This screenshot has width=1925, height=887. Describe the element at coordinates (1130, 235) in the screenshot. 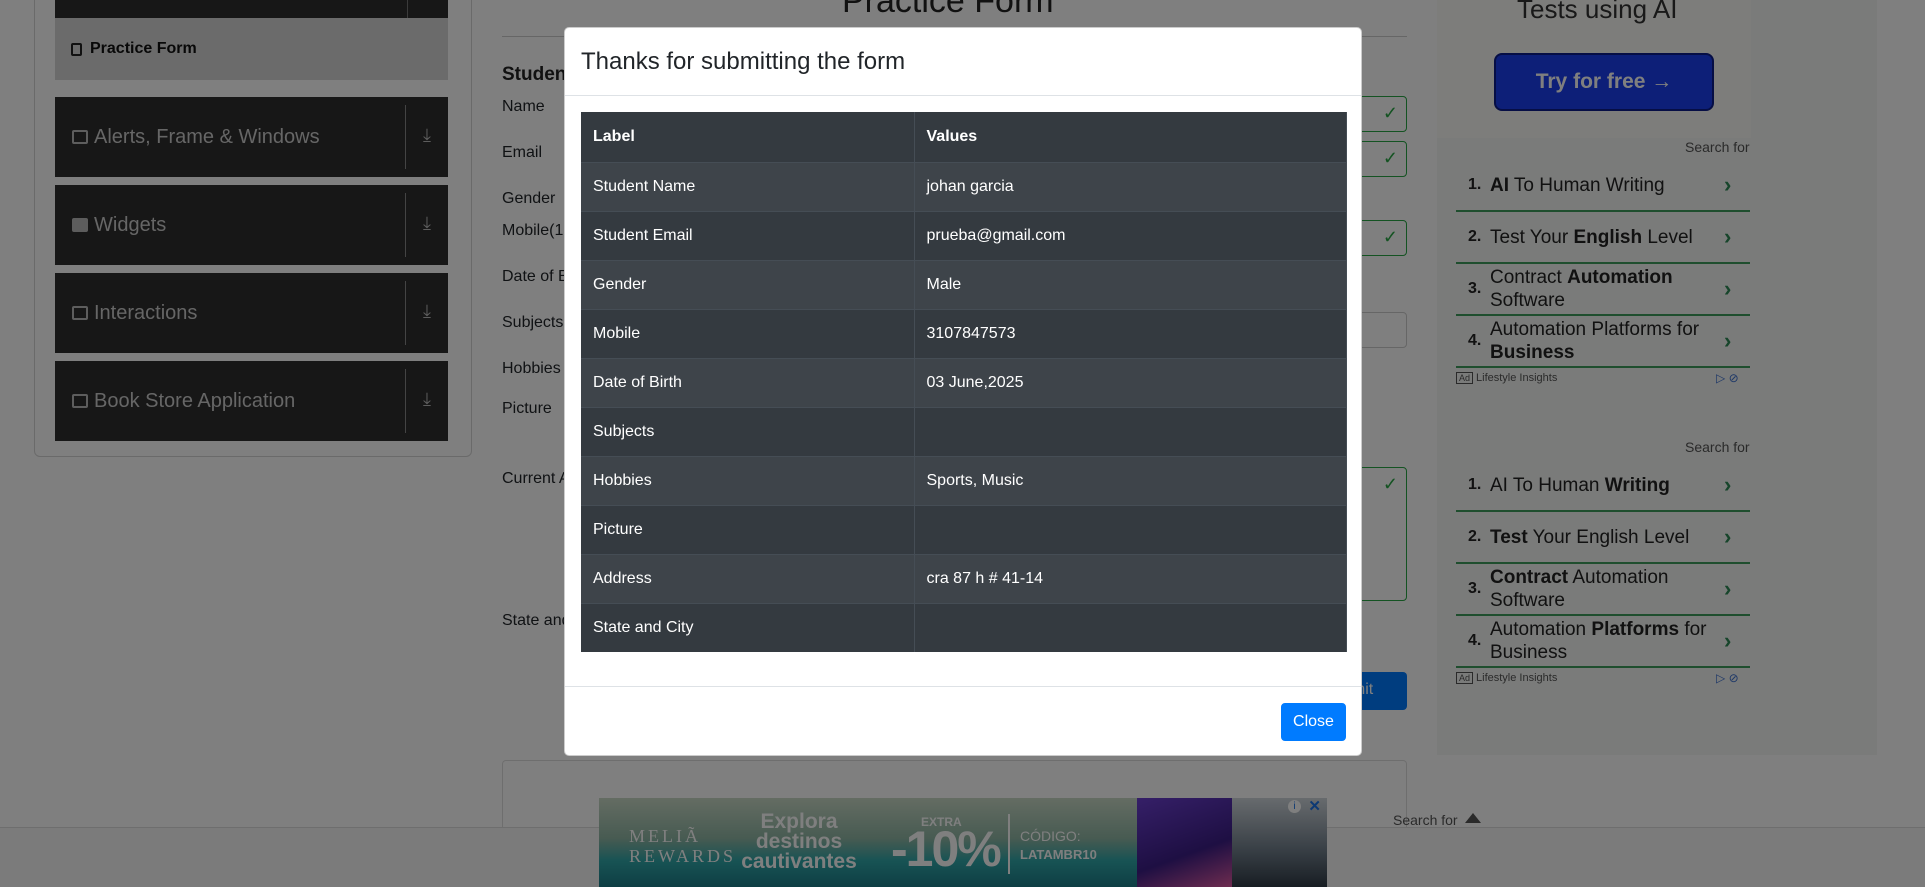

I see `row-value: prueba@gmail.com` at that location.